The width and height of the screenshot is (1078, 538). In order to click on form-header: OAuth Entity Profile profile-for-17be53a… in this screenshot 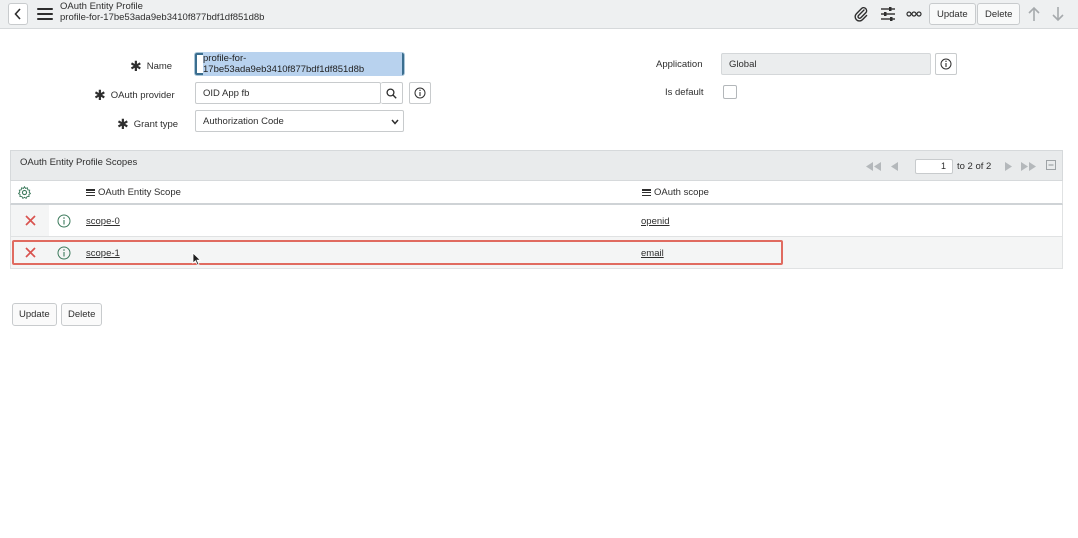, I will do `click(539, 14)`.